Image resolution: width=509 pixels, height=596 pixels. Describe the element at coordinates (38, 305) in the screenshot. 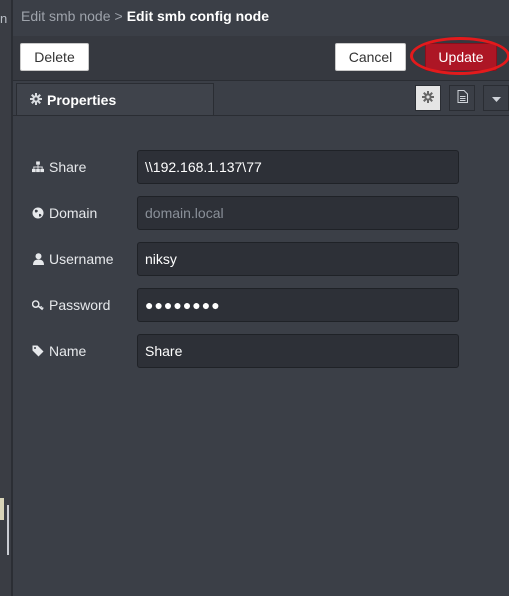

I see `key-icon` at that location.